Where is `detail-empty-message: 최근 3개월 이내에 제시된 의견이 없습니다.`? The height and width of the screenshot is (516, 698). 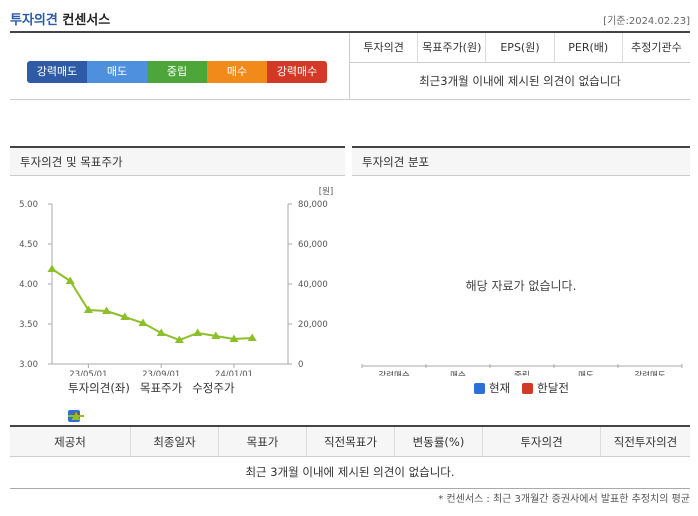
detail-empty-message: 최근 3개월 이내에 제시된 의견이 없습니다. is located at coordinates (350, 473).